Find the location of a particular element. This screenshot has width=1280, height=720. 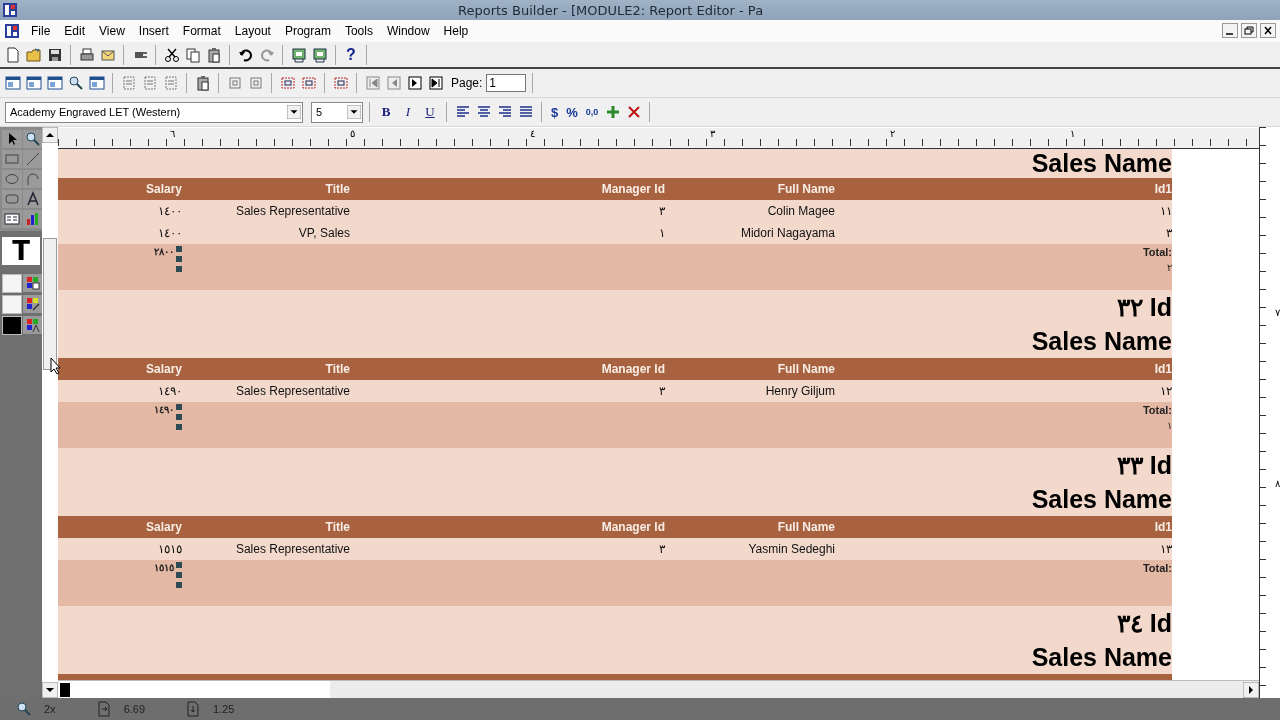

menu-item: View is located at coordinates (112, 31).